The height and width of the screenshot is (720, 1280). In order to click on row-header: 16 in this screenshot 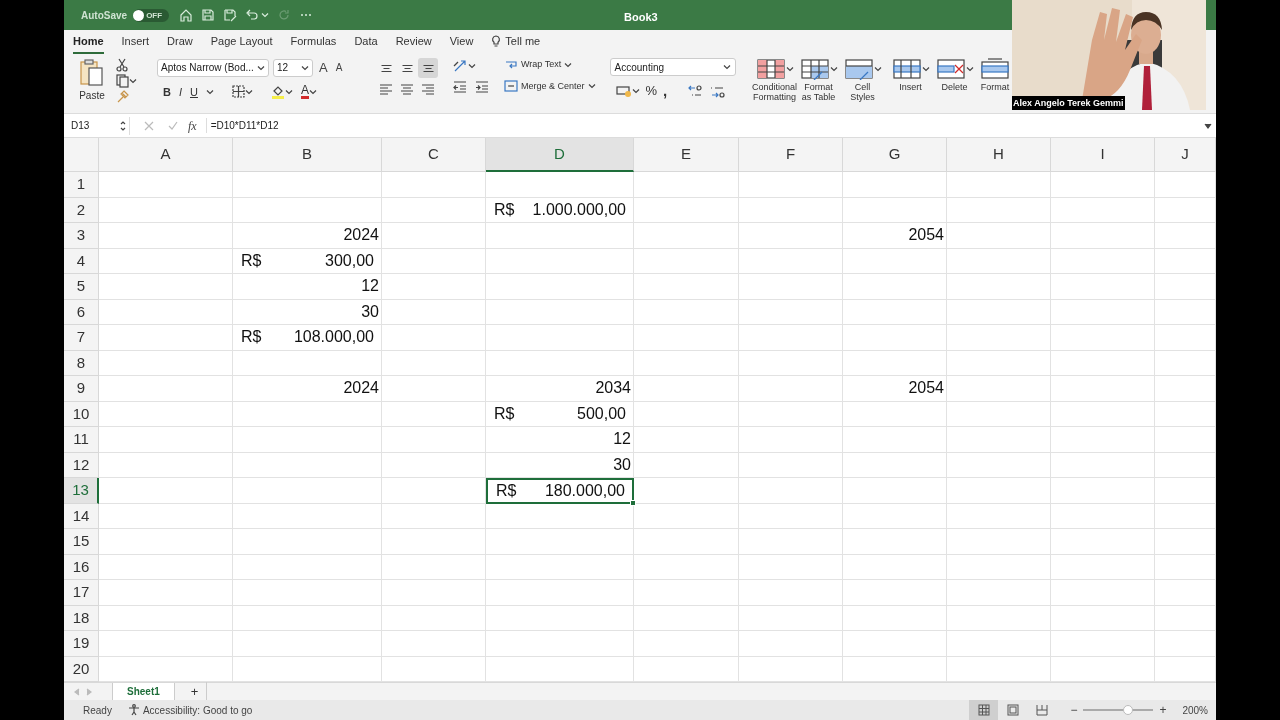, I will do `click(81, 567)`.